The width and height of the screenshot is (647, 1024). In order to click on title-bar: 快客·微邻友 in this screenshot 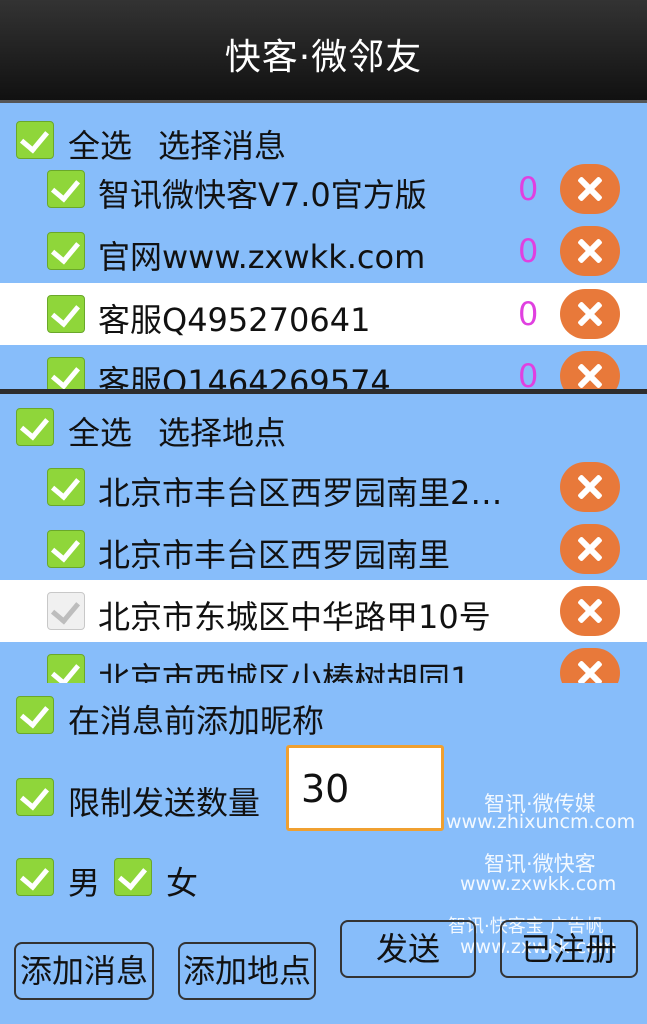, I will do `click(323, 51)`.